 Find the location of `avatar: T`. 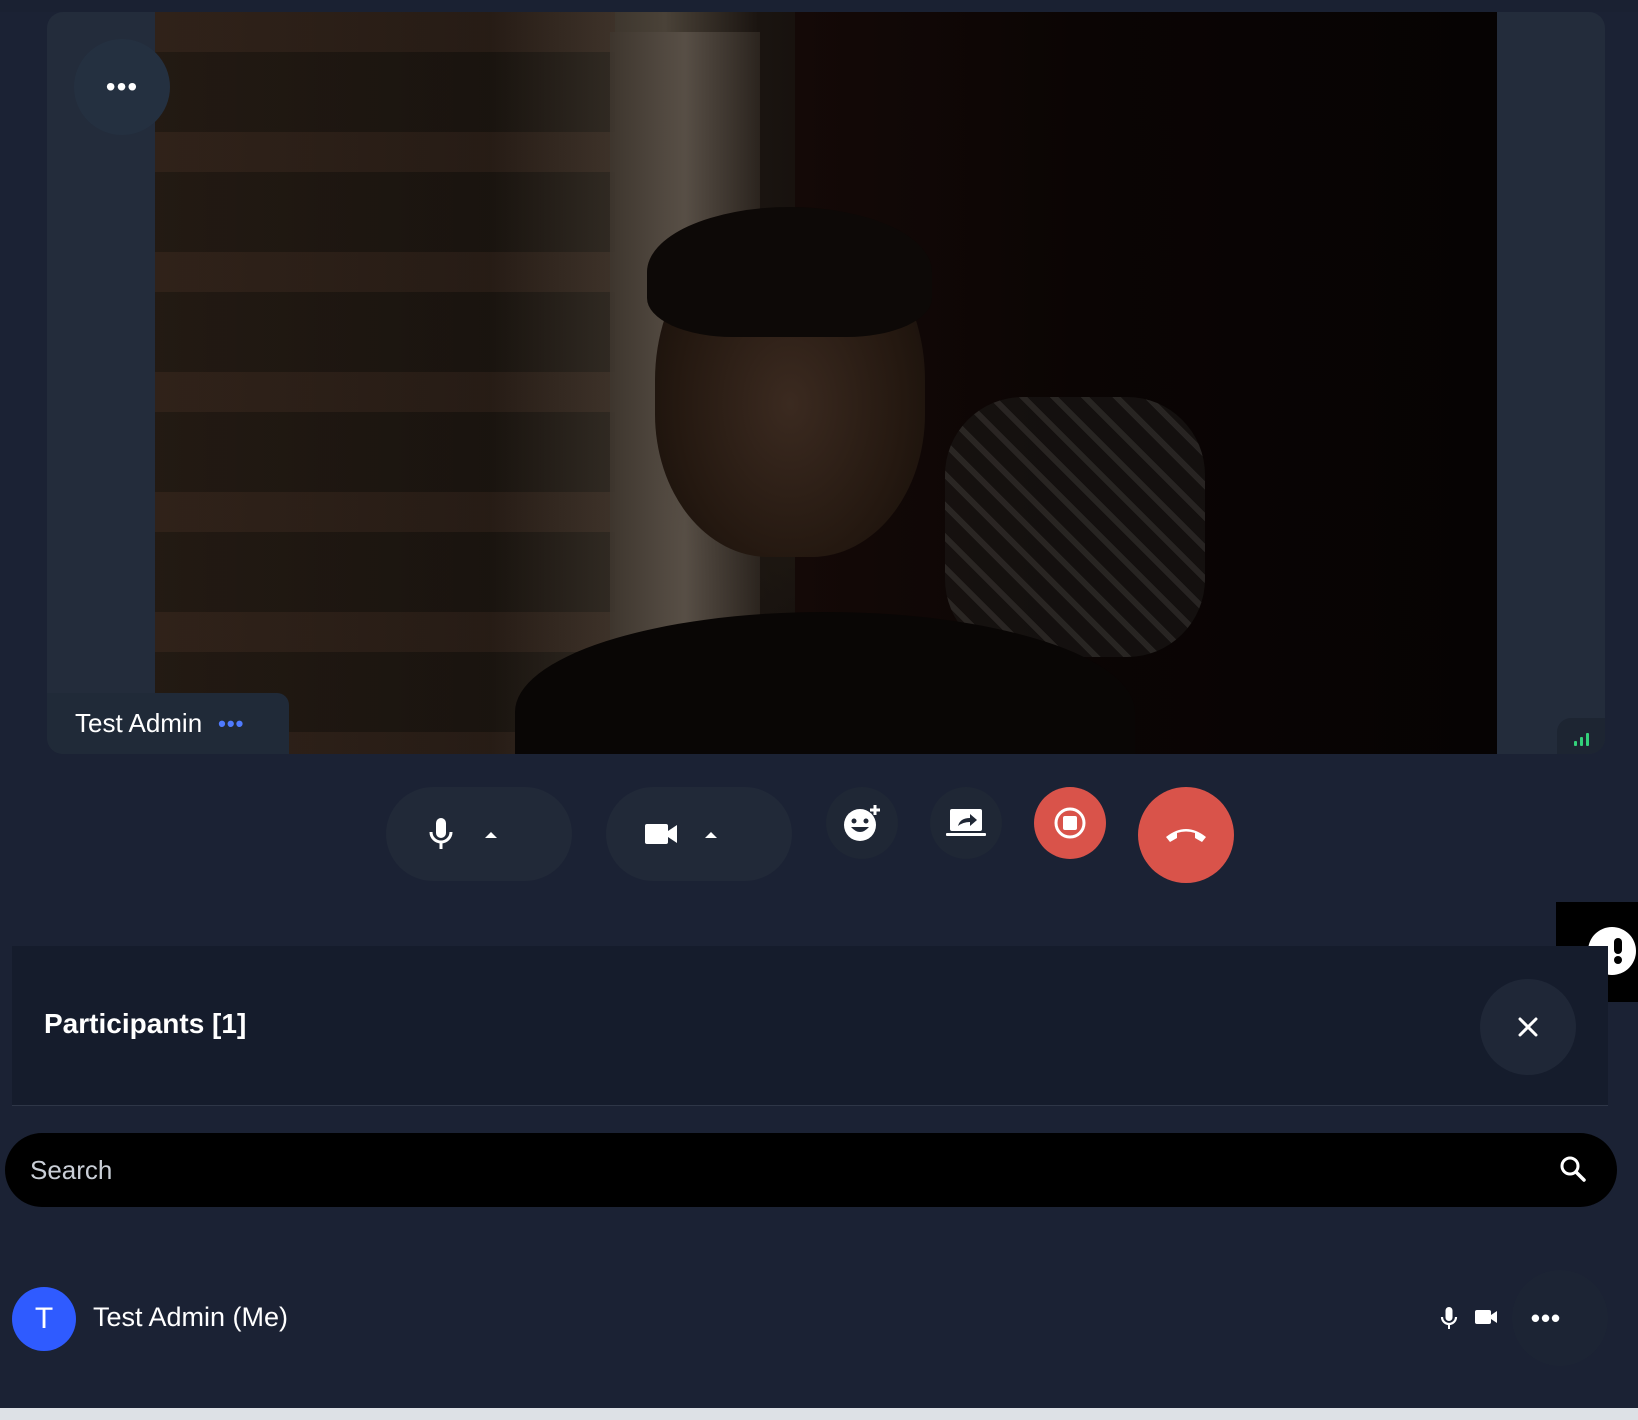

avatar: T is located at coordinates (44, 1319).